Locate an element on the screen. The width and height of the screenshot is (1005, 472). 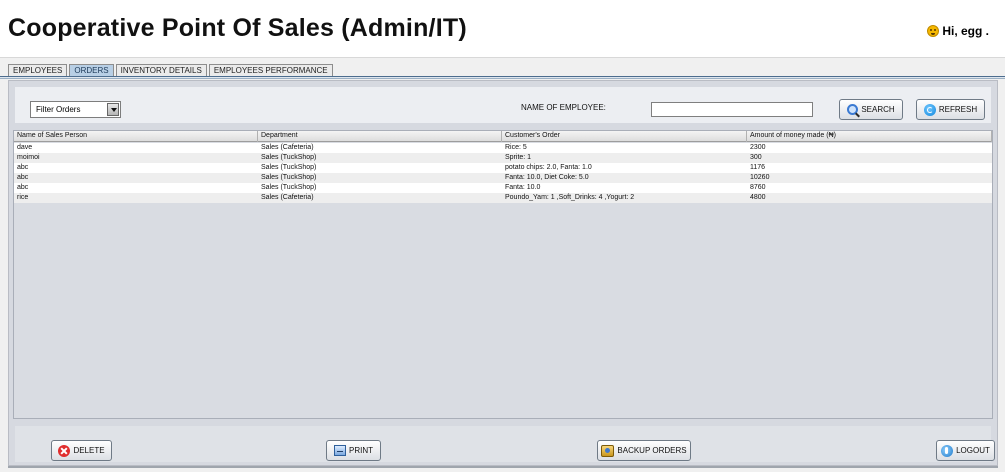
logout-button: LOGOUT is located at coordinates (965, 450).